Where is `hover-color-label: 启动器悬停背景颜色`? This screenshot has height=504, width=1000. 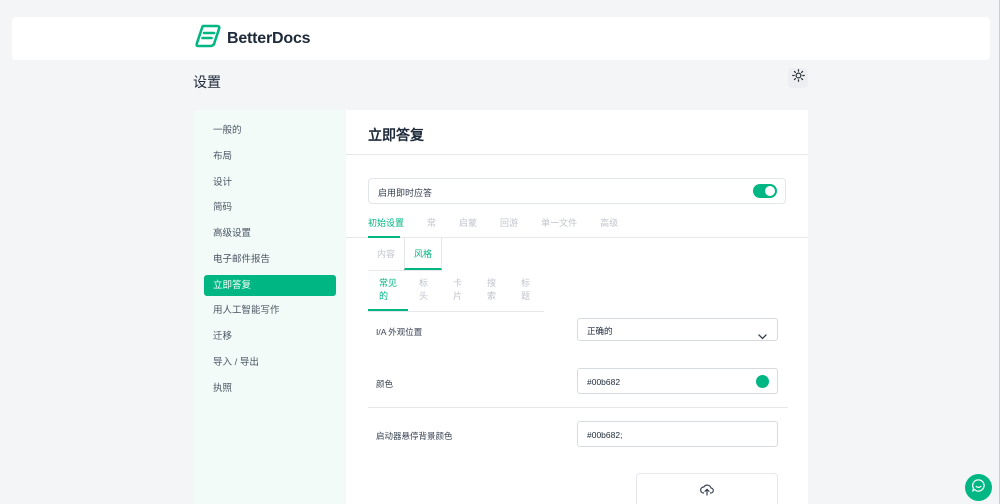 hover-color-label: 启动器悬停背景颜色 is located at coordinates (414, 436).